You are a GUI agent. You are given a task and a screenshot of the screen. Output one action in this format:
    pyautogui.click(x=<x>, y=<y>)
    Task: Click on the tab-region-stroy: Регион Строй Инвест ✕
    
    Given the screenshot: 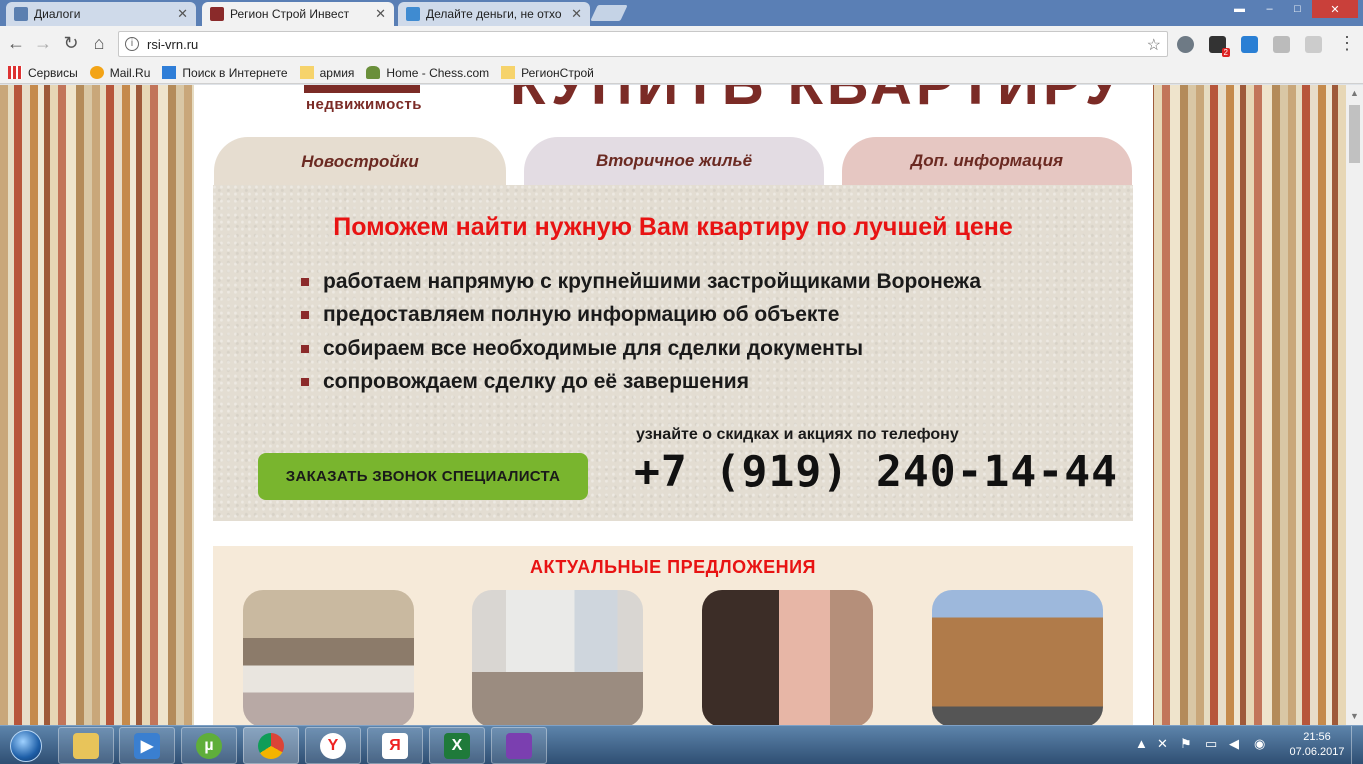 What is the action you would take?
    pyautogui.click(x=298, y=14)
    